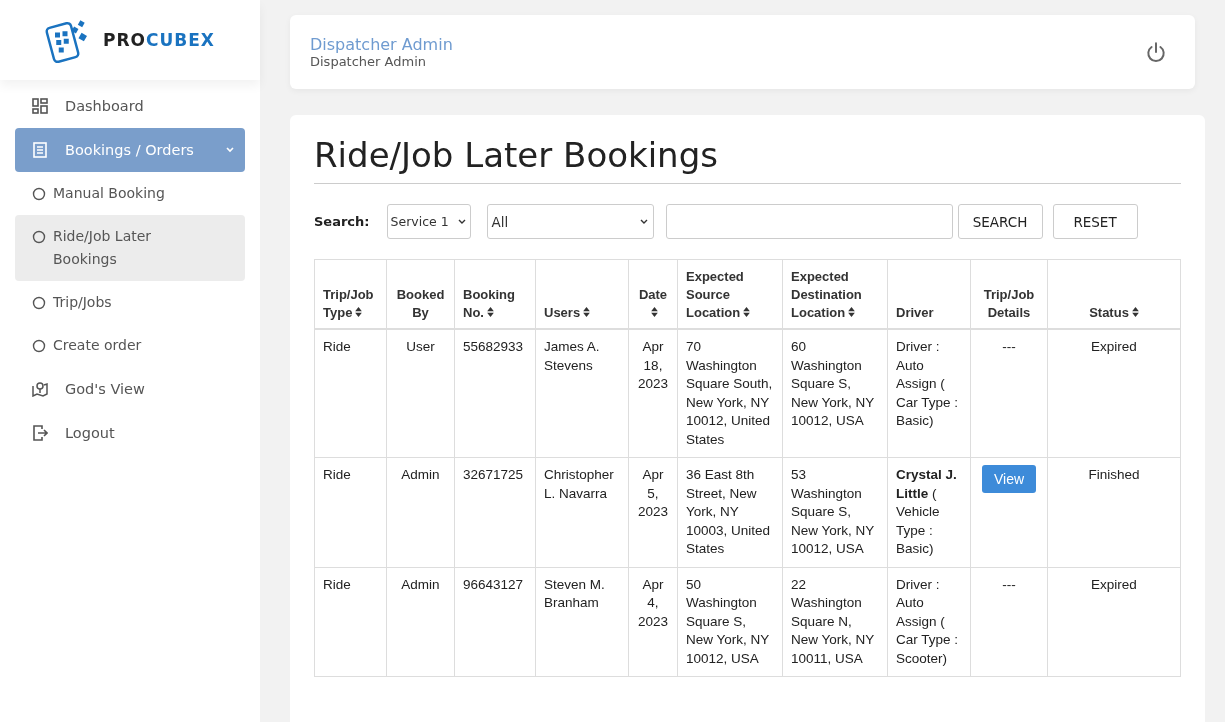 The height and width of the screenshot is (722, 1225). Describe the element at coordinates (40, 150) in the screenshot. I see `document-icon` at that location.